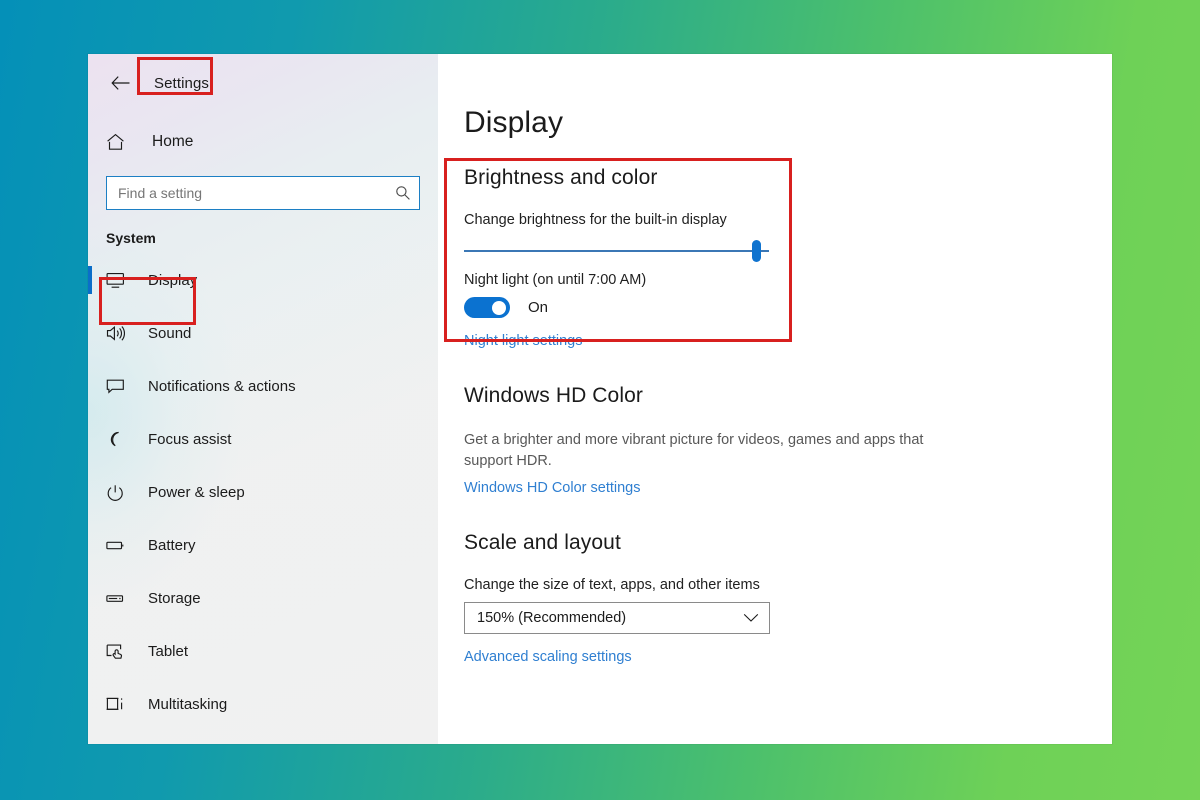  I want to click on advanced-scaling-settings-link: Advanced scaling settings, so click(548, 657).